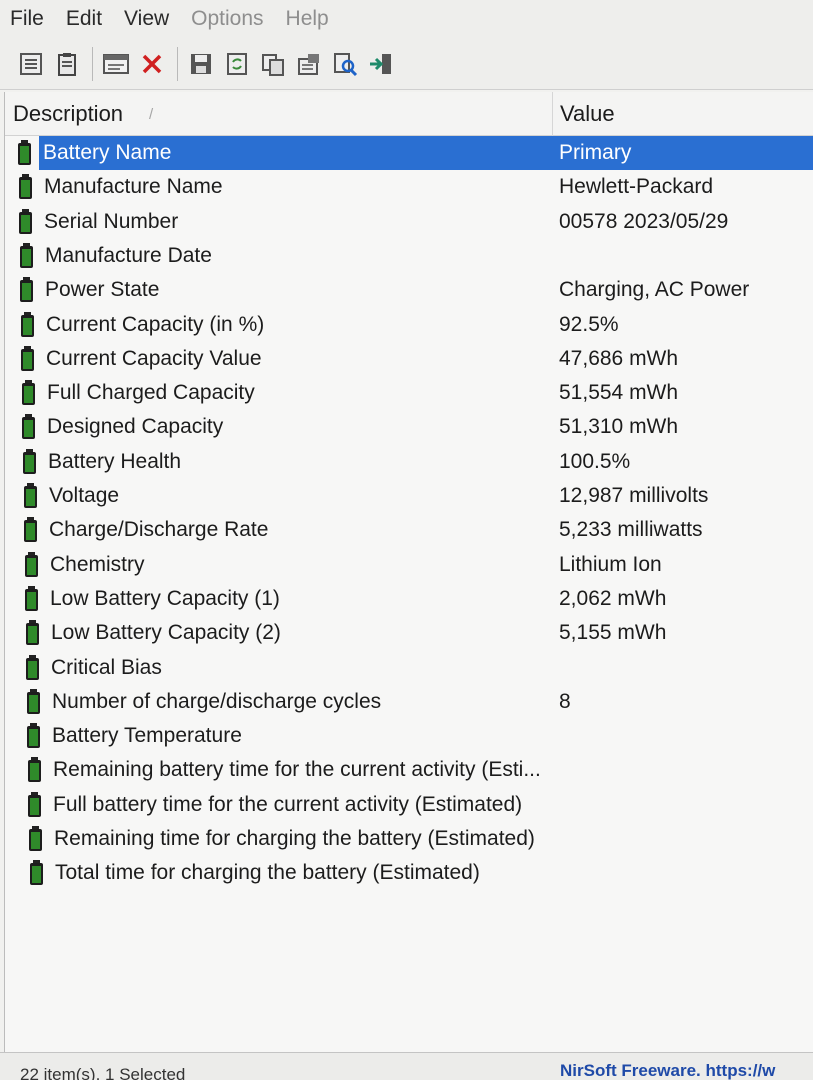  What do you see at coordinates (84, 495) in the screenshot?
I see `row-description: Voltage` at bounding box center [84, 495].